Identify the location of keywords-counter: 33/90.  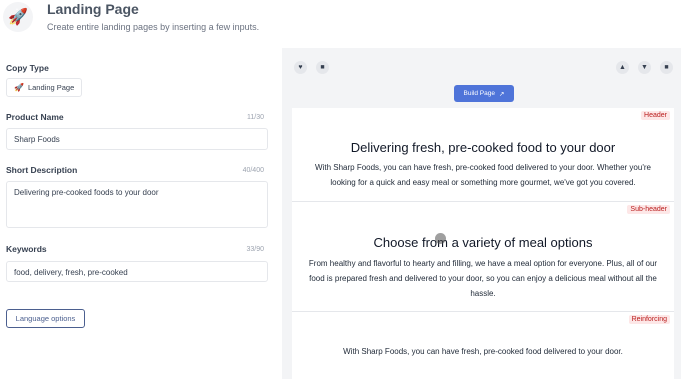
(255, 249).